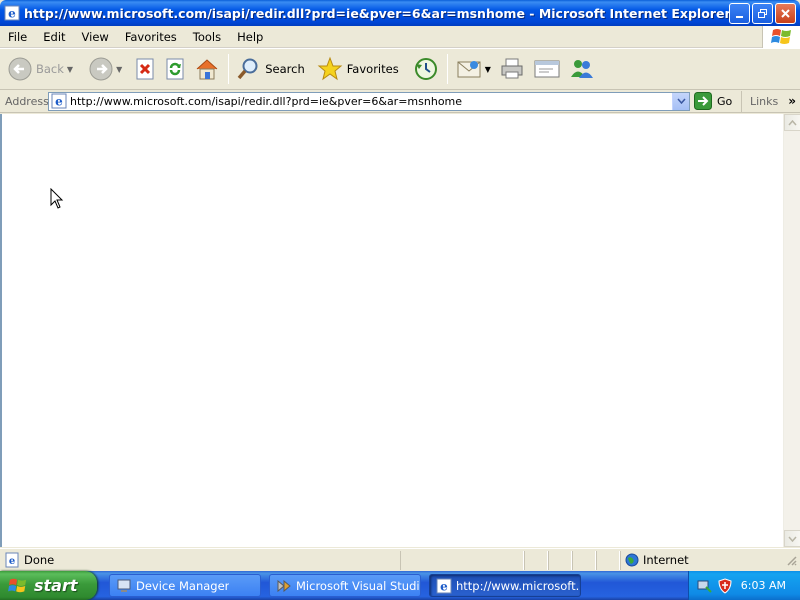 This screenshot has height=600, width=800. What do you see at coordinates (27, 101) in the screenshot?
I see `address-label: Address` at bounding box center [27, 101].